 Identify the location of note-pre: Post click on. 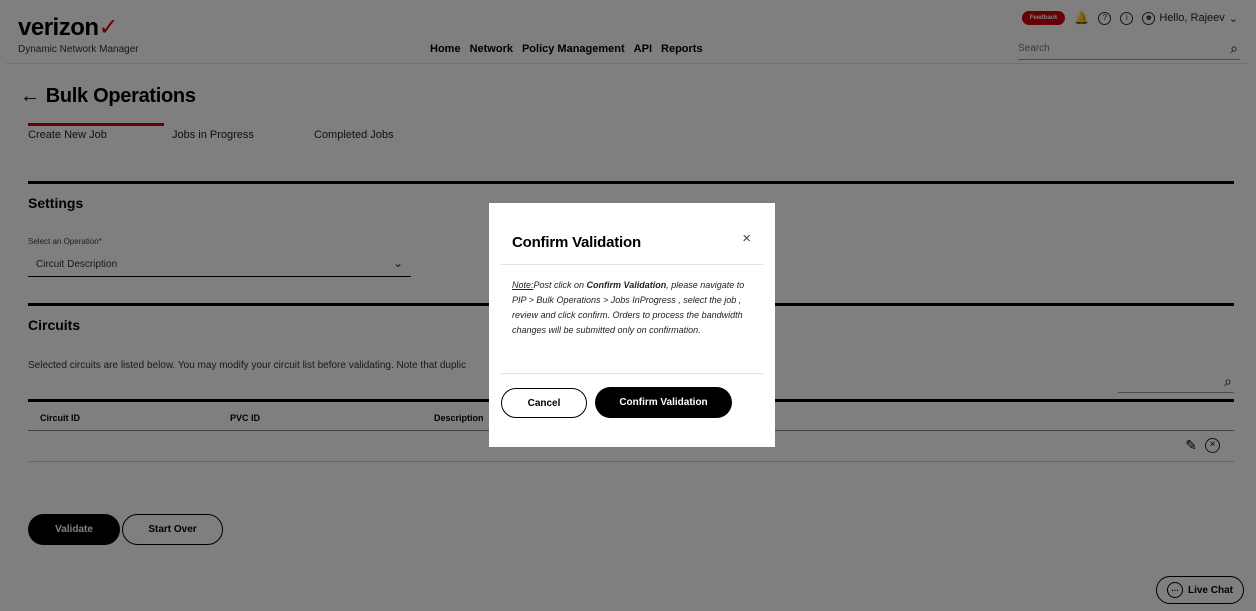
(560, 285).